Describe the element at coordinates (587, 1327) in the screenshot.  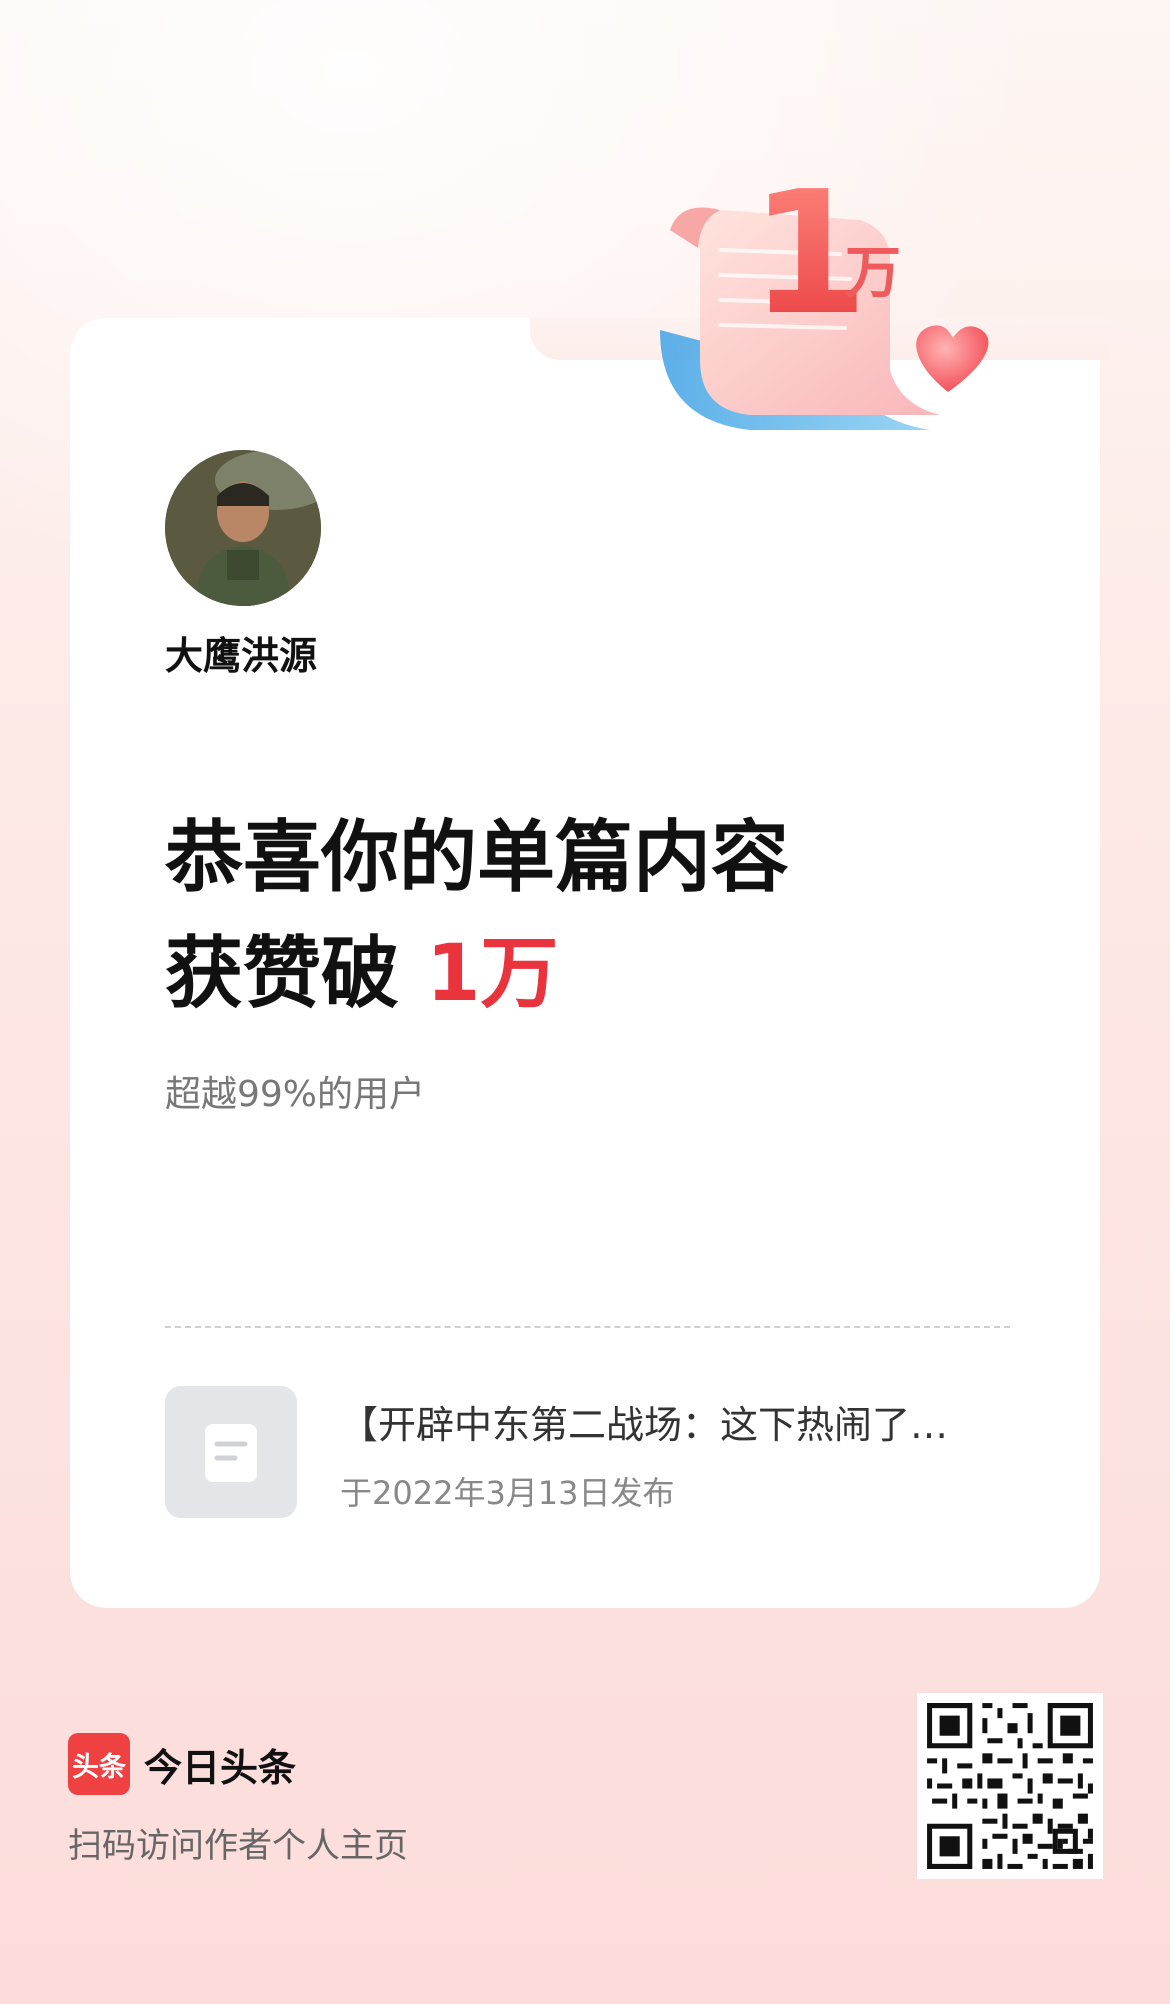
I see `dashed-divider` at that location.